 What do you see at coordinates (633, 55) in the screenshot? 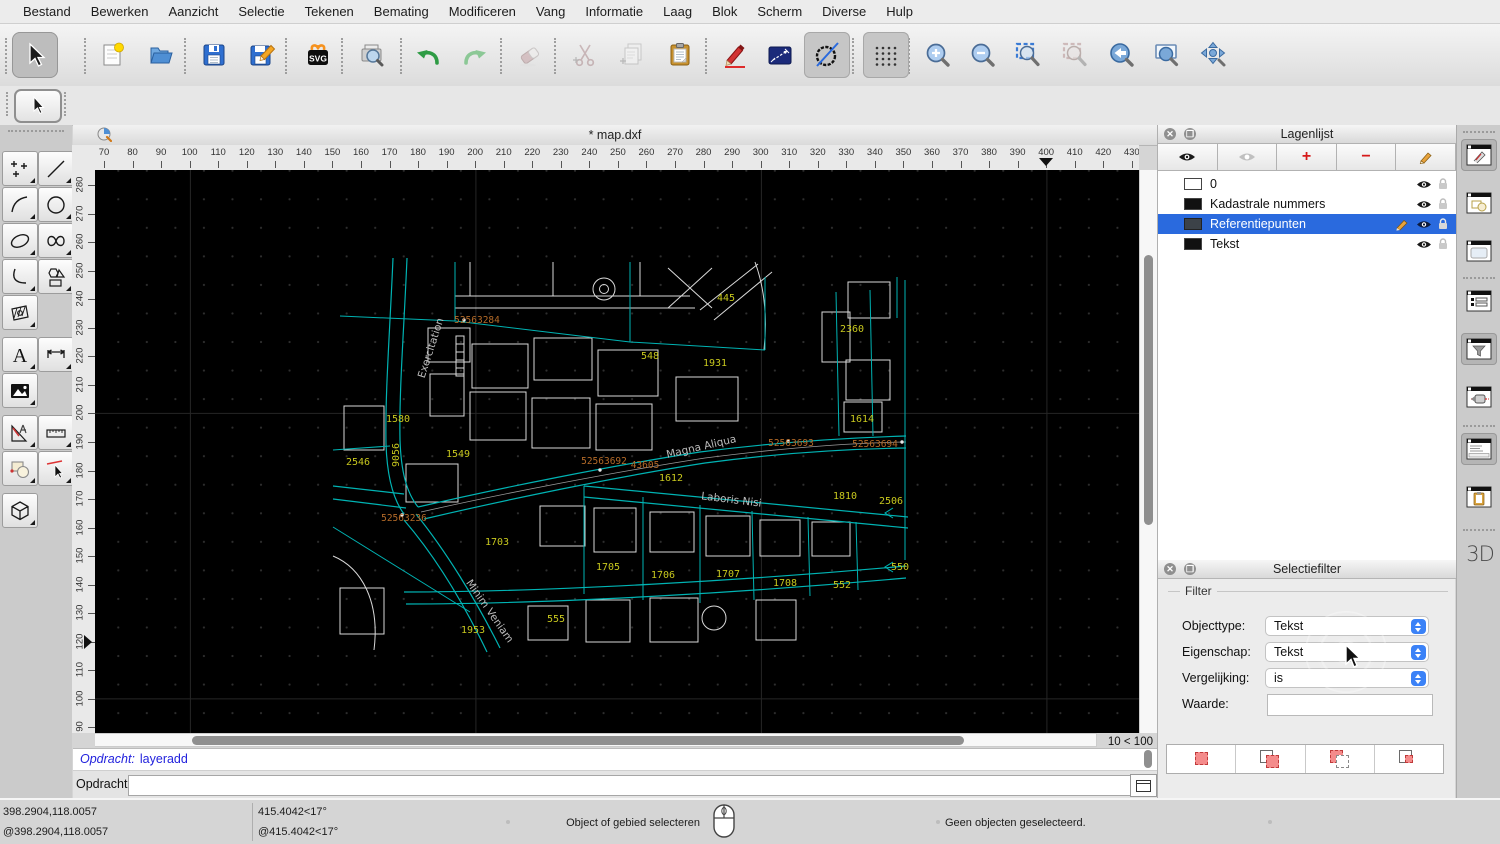
I see `copy-button` at bounding box center [633, 55].